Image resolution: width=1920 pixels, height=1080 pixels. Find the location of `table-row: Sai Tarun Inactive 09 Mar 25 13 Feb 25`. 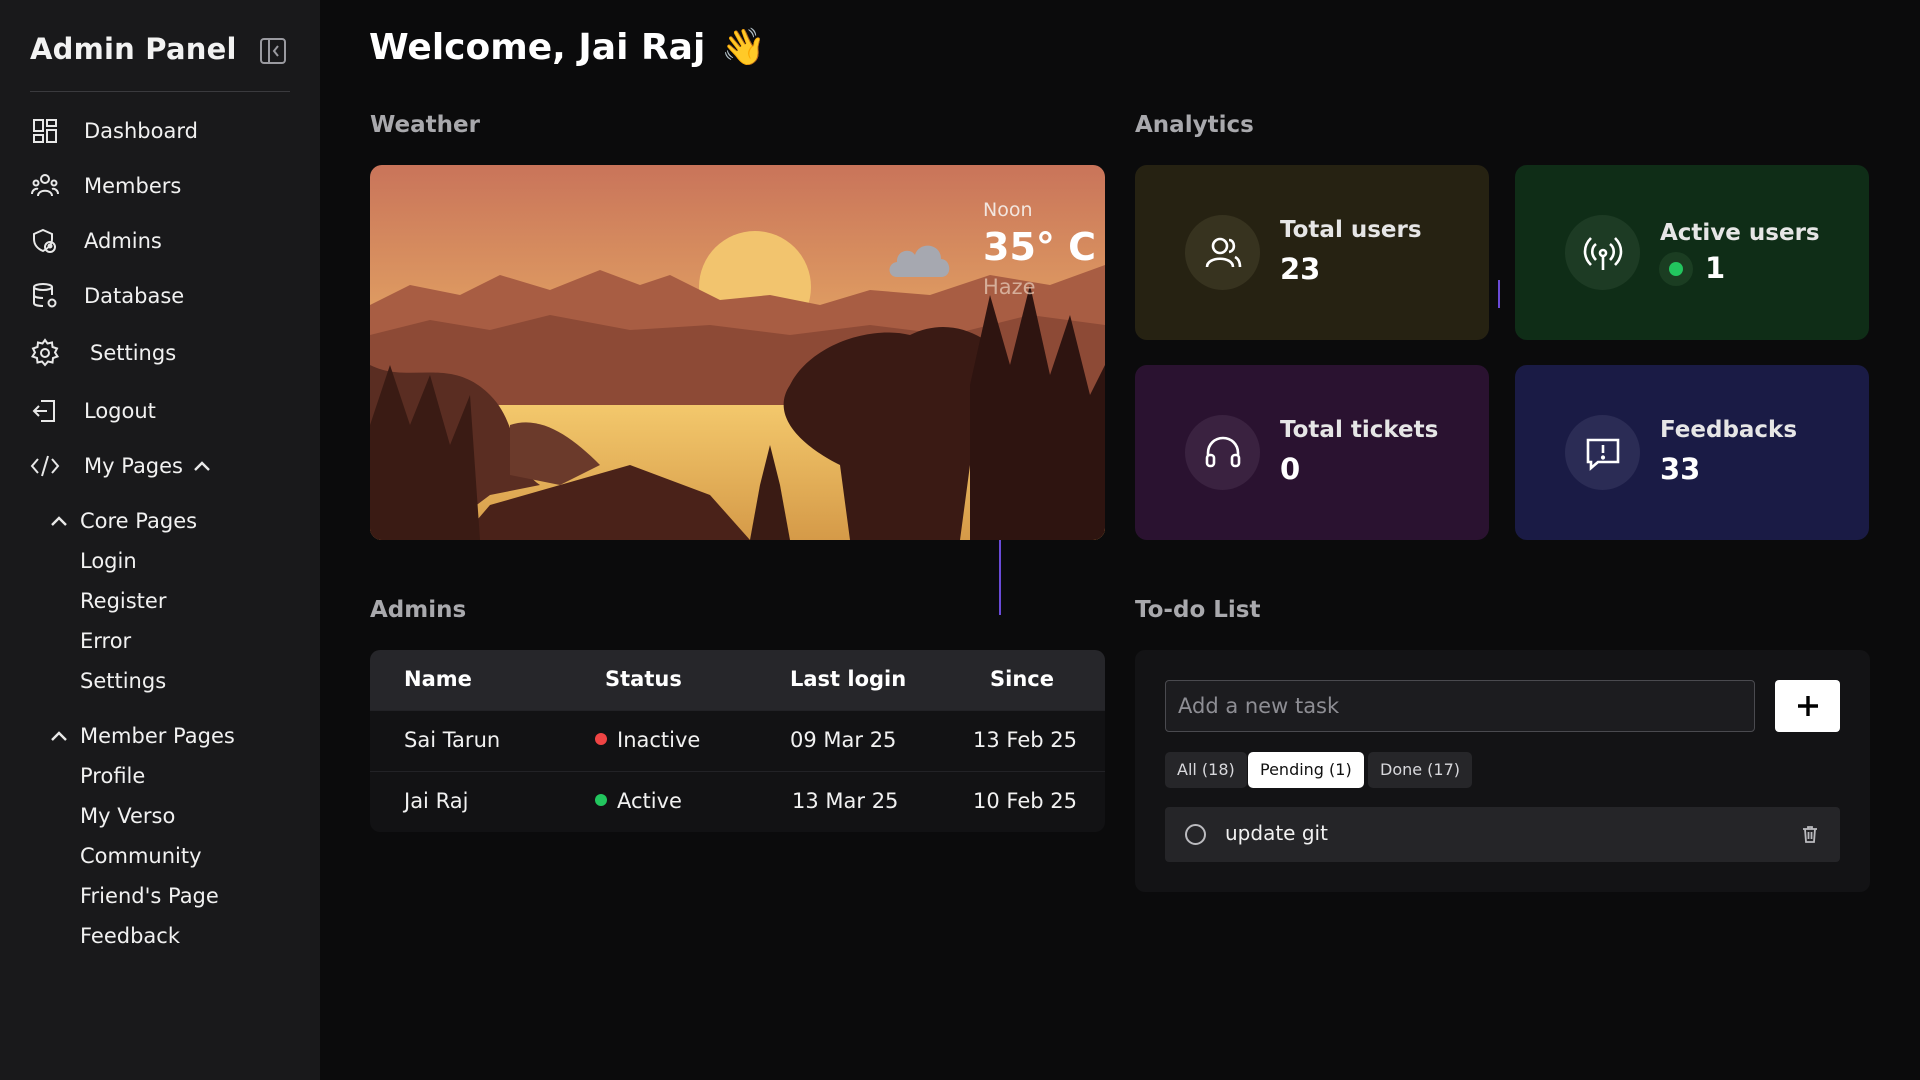

table-row: Sai Tarun Inactive 09 Mar 25 13 Feb 25 is located at coordinates (737, 740).